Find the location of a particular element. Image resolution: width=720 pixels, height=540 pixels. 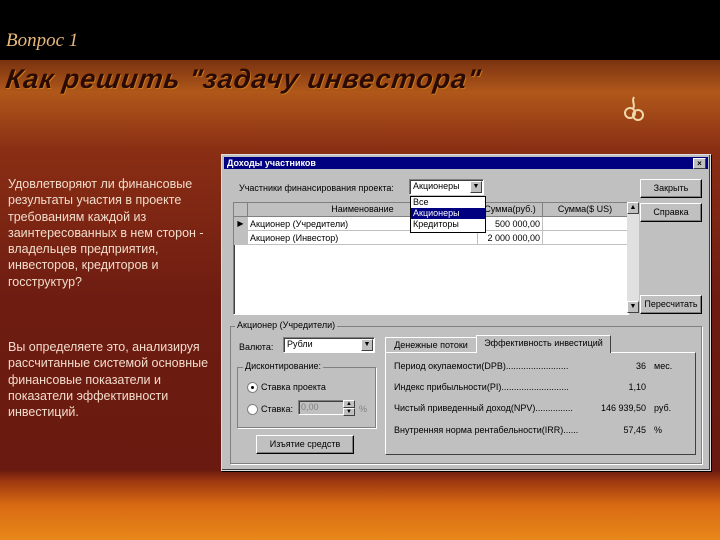

dropdown-option: Кредиторы is located at coordinates (448, 224).